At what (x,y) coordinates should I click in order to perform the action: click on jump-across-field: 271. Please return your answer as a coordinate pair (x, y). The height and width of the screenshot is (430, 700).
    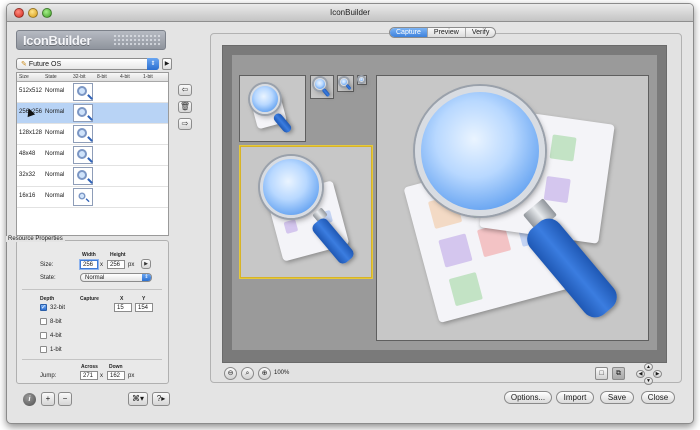
    Looking at the image, I should click on (89, 375).